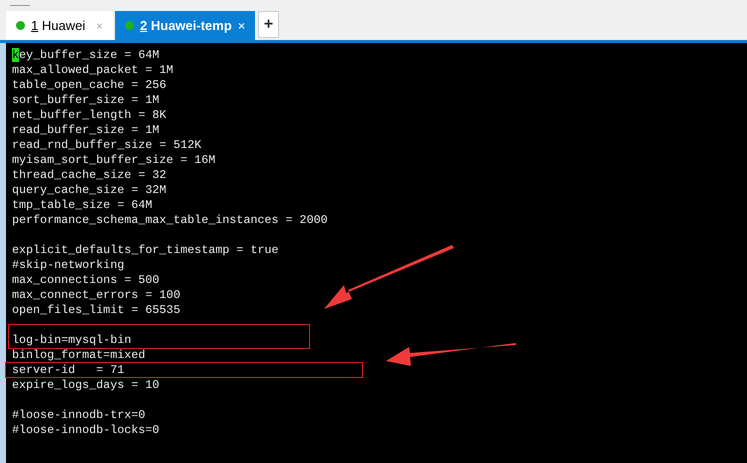 The height and width of the screenshot is (463, 747). What do you see at coordinates (82, 205) in the screenshot?
I see `terminal-line: tmp_table_size = 64M` at bounding box center [82, 205].